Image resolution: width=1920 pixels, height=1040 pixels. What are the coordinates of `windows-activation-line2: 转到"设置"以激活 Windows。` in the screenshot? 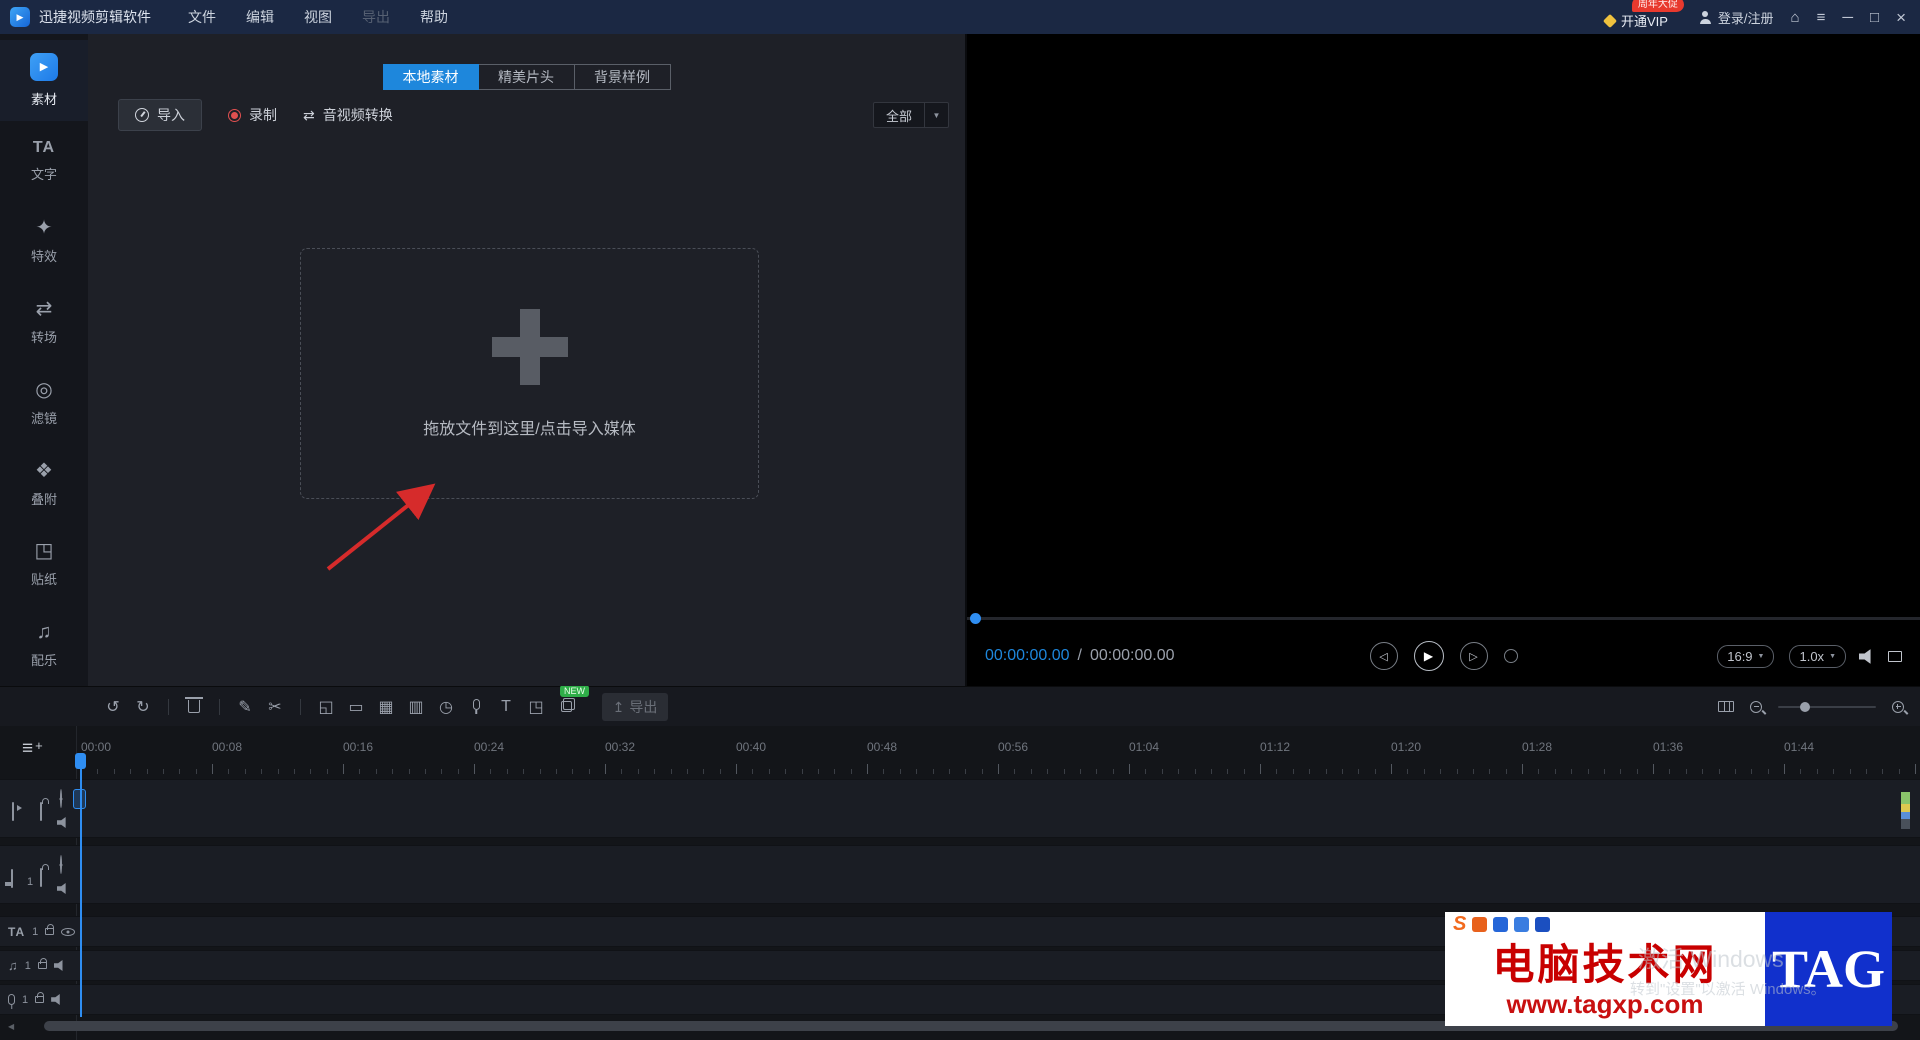 It's located at (1728, 989).